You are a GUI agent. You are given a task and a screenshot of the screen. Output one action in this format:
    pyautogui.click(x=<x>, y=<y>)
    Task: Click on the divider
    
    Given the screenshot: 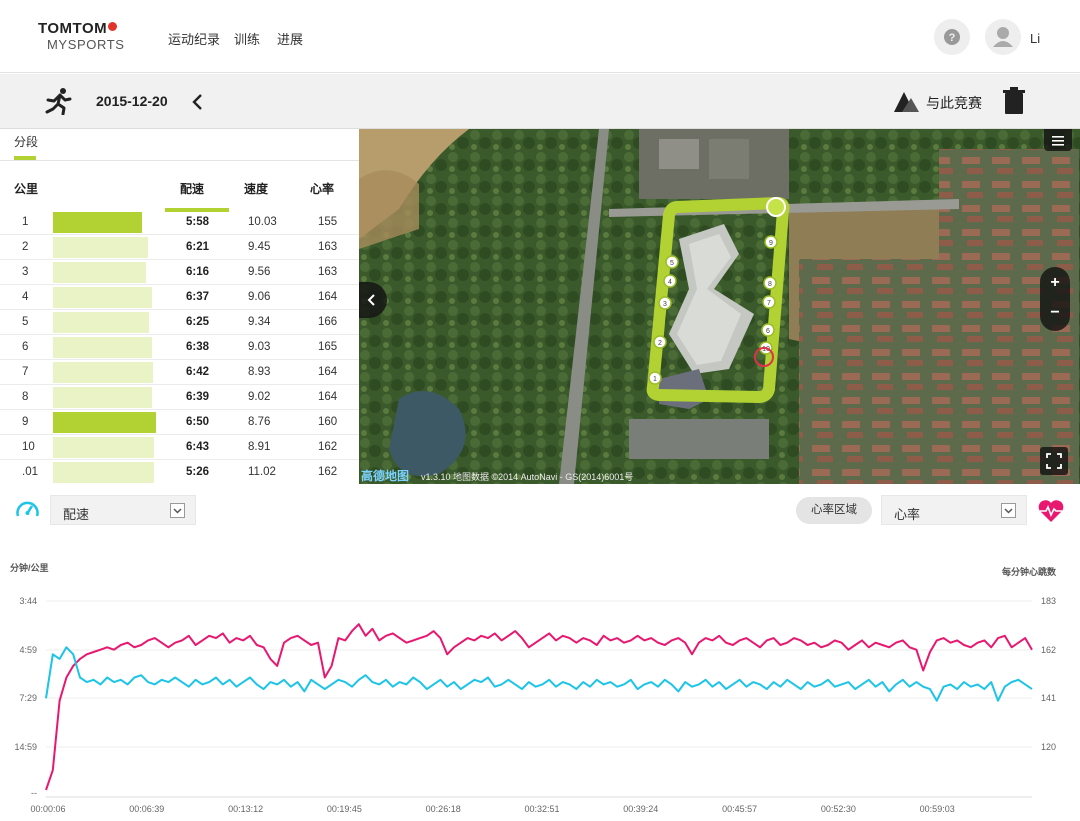 What is the action you would take?
    pyautogui.click(x=179, y=160)
    